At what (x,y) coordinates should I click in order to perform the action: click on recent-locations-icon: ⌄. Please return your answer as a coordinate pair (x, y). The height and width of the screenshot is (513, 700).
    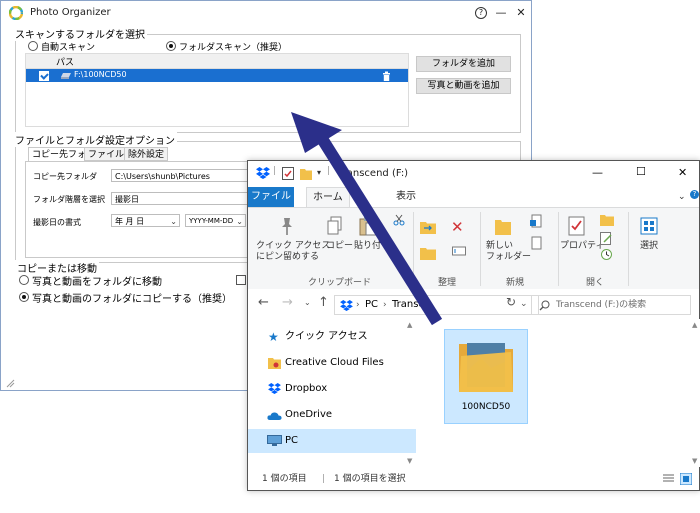
    Looking at the image, I should click on (307, 302).